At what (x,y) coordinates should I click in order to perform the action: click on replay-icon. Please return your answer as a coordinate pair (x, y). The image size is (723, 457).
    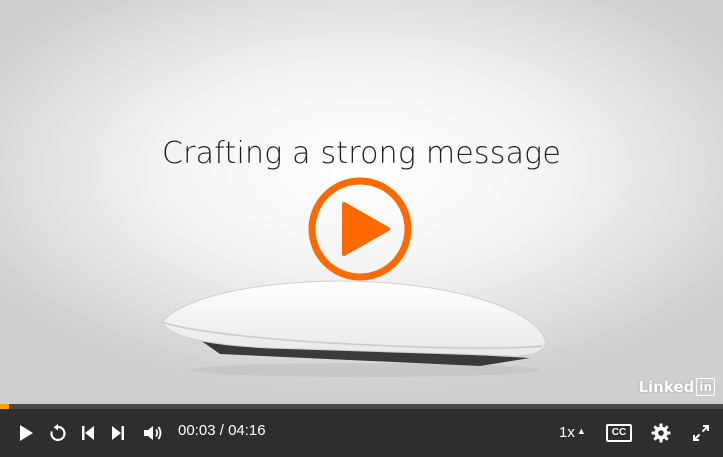
    Looking at the image, I should click on (58, 433).